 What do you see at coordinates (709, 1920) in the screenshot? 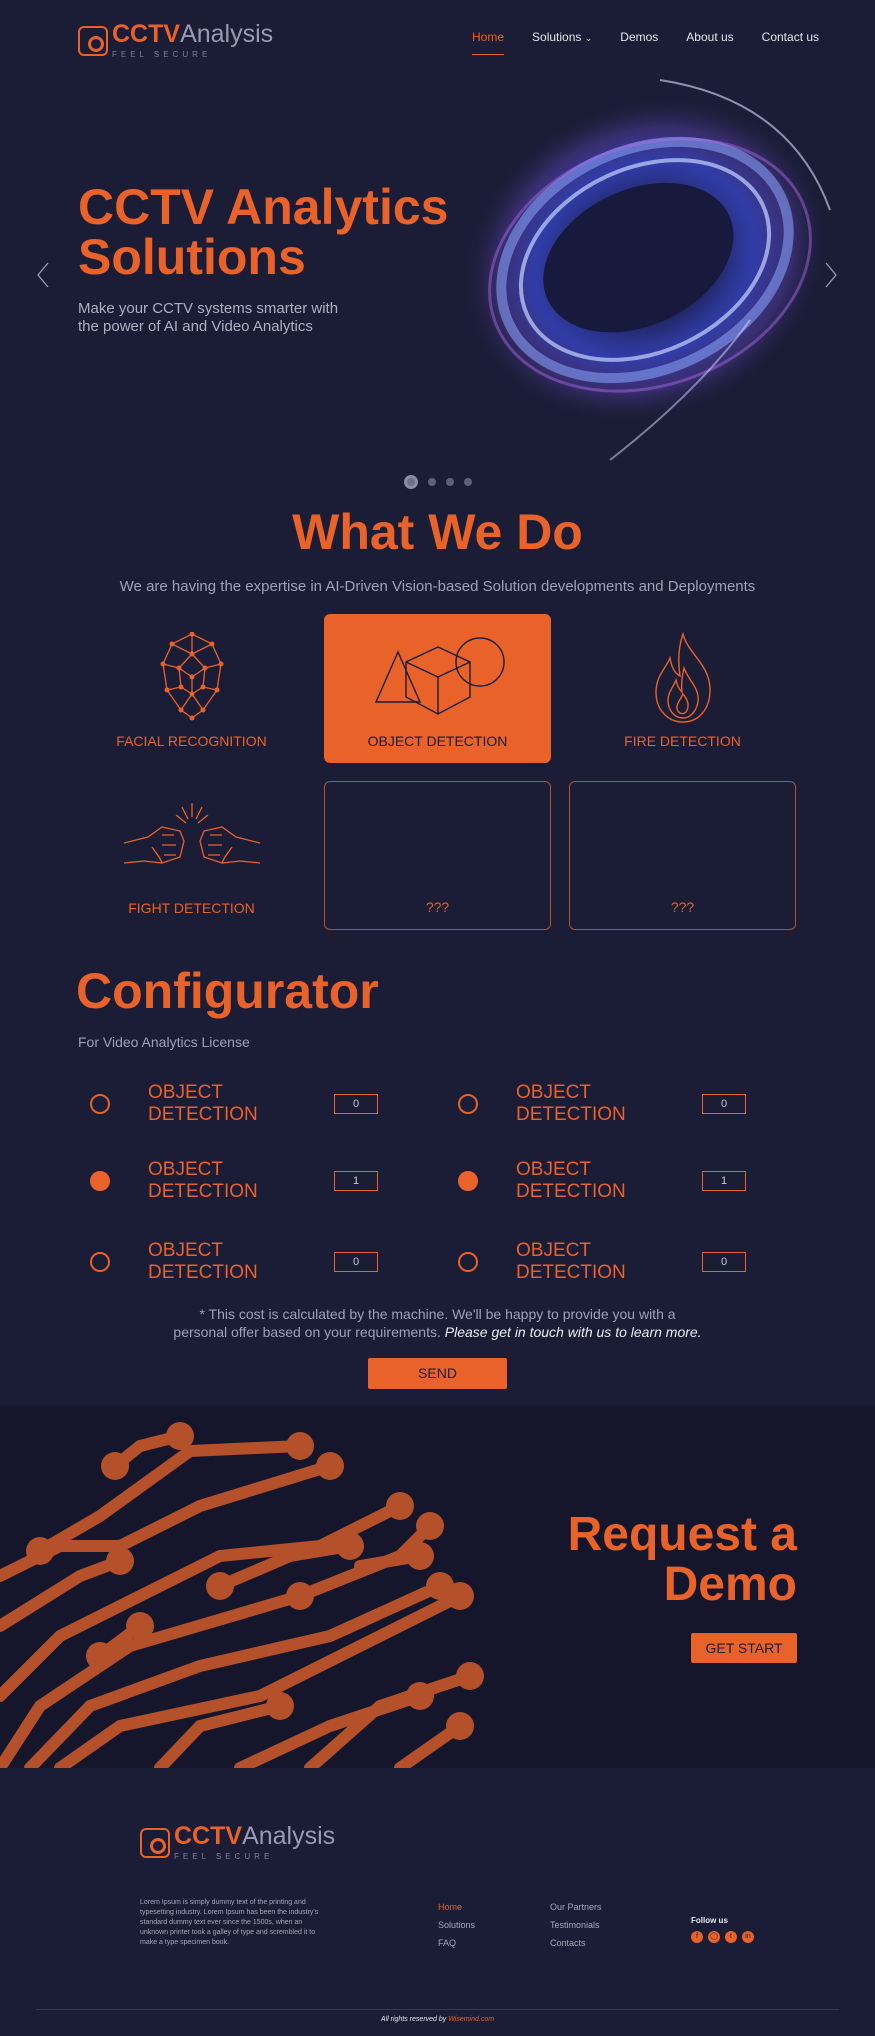
I see `follow-us-label: Follow us` at bounding box center [709, 1920].